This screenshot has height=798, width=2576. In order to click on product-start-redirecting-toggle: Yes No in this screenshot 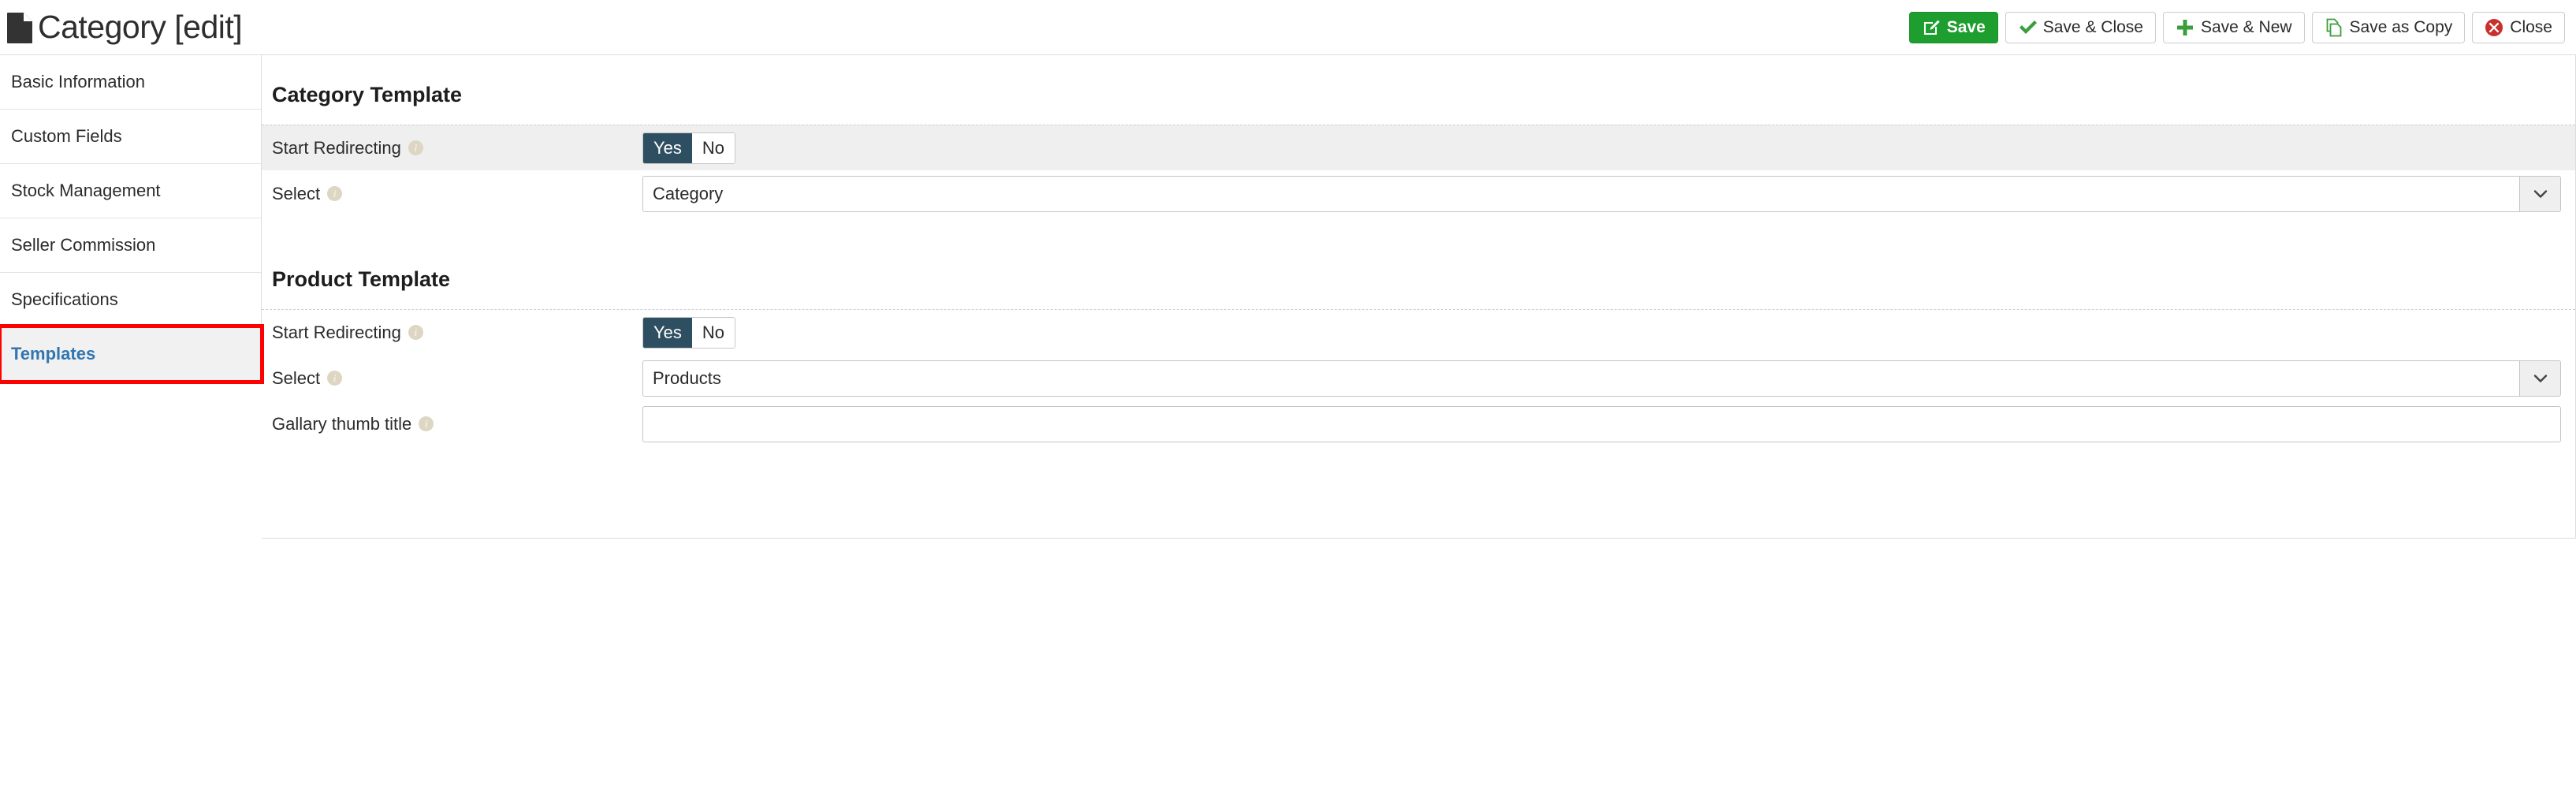, I will do `click(689, 332)`.